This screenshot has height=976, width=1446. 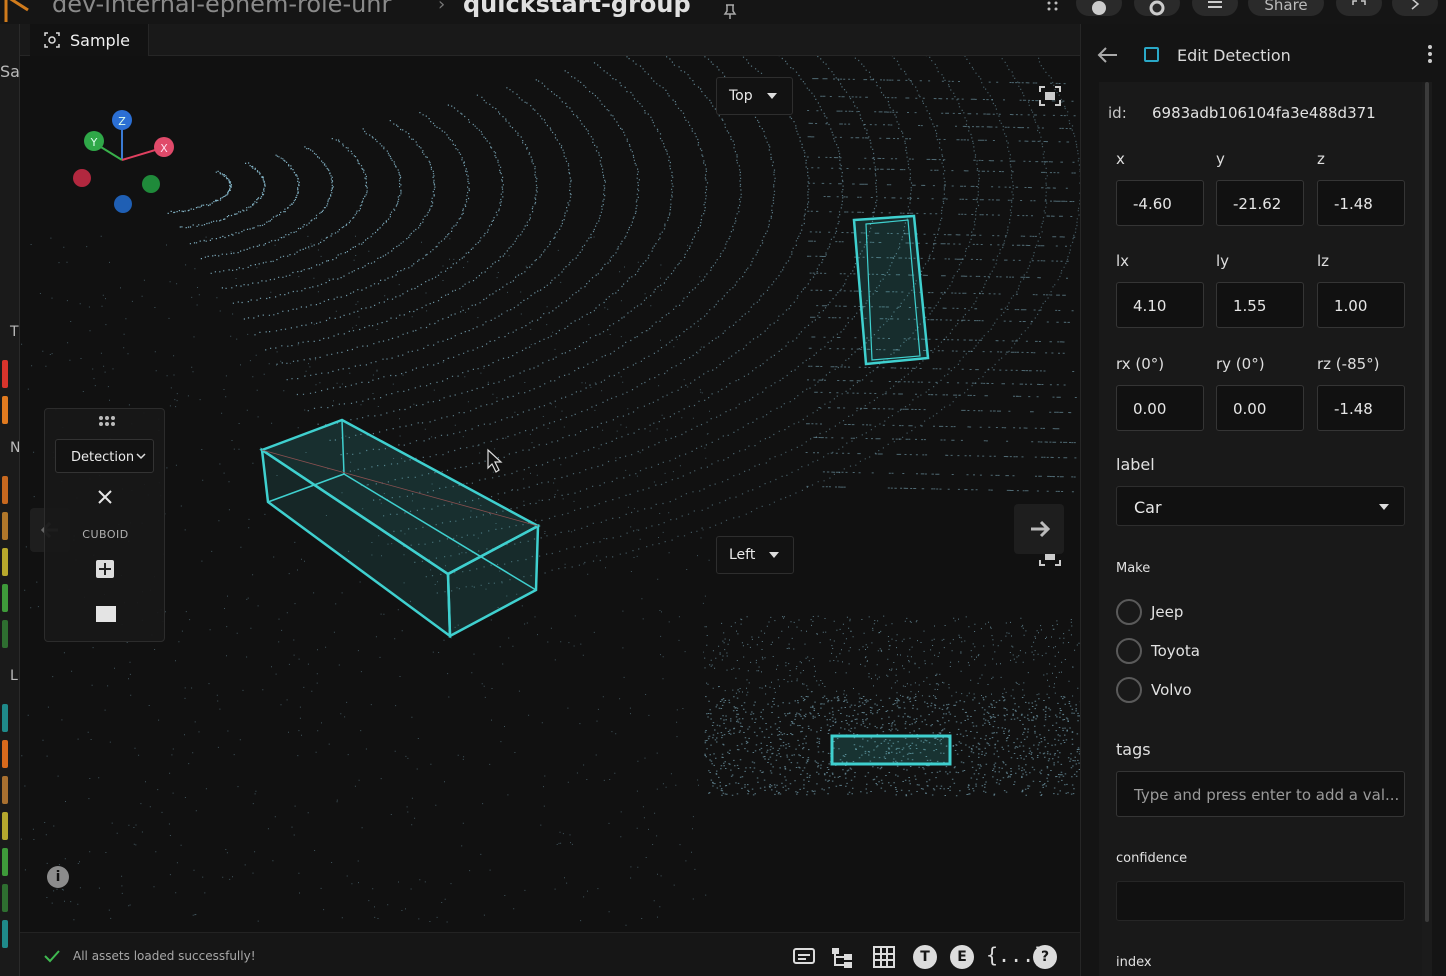 What do you see at coordinates (400, 528) in the screenshot?
I see `main-cuboid` at bounding box center [400, 528].